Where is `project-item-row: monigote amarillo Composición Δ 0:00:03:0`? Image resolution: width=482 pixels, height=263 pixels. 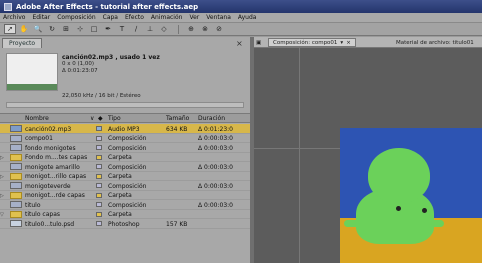 project-item-row: monigote amarillo Composición Δ 0:00:03:0 is located at coordinates (125, 167).